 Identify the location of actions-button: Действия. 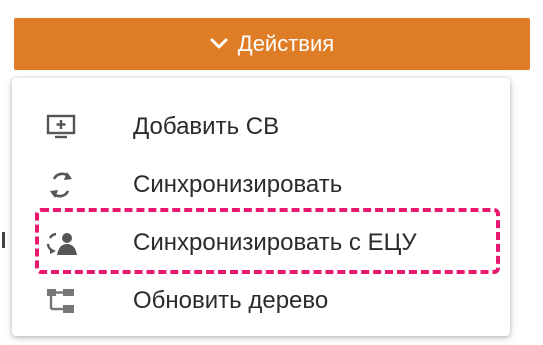
(272, 44).